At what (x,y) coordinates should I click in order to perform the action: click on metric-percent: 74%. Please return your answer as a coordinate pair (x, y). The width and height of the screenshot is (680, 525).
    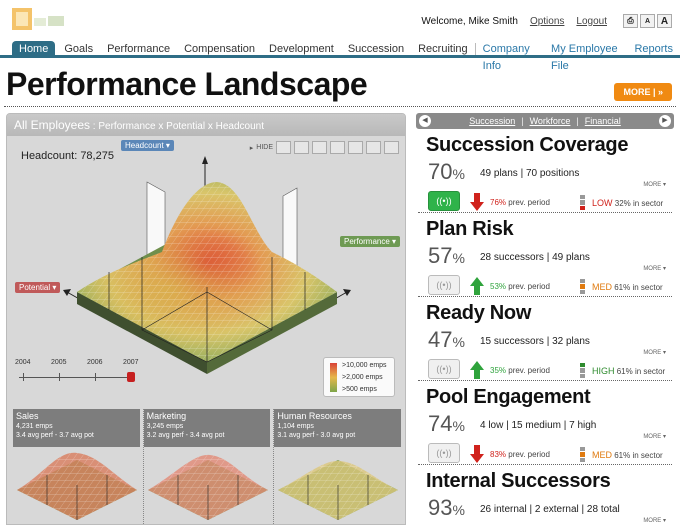
    Looking at the image, I should click on (446, 424).